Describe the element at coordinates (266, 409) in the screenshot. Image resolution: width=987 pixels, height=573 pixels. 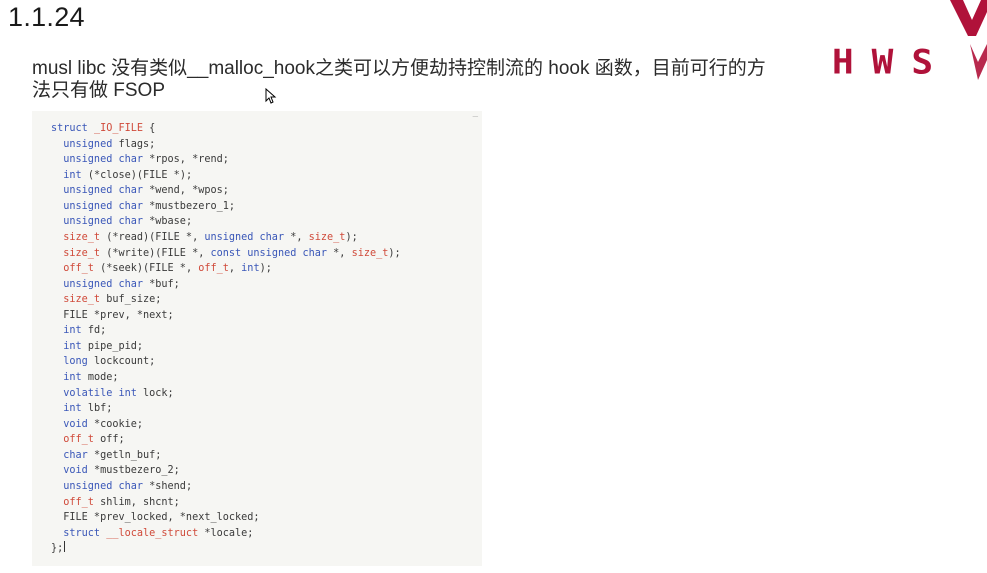
I see `code-line: int lbf;` at that location.